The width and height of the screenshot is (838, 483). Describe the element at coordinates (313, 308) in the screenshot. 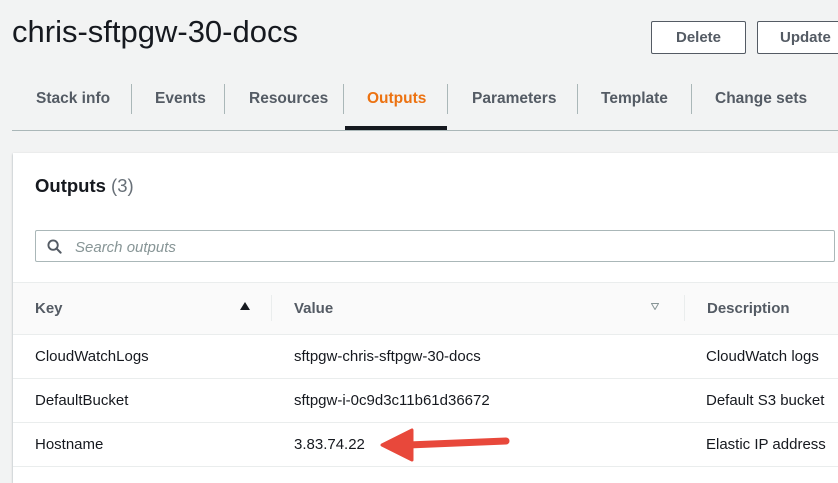

I see `column-header-value: Value` at that location.